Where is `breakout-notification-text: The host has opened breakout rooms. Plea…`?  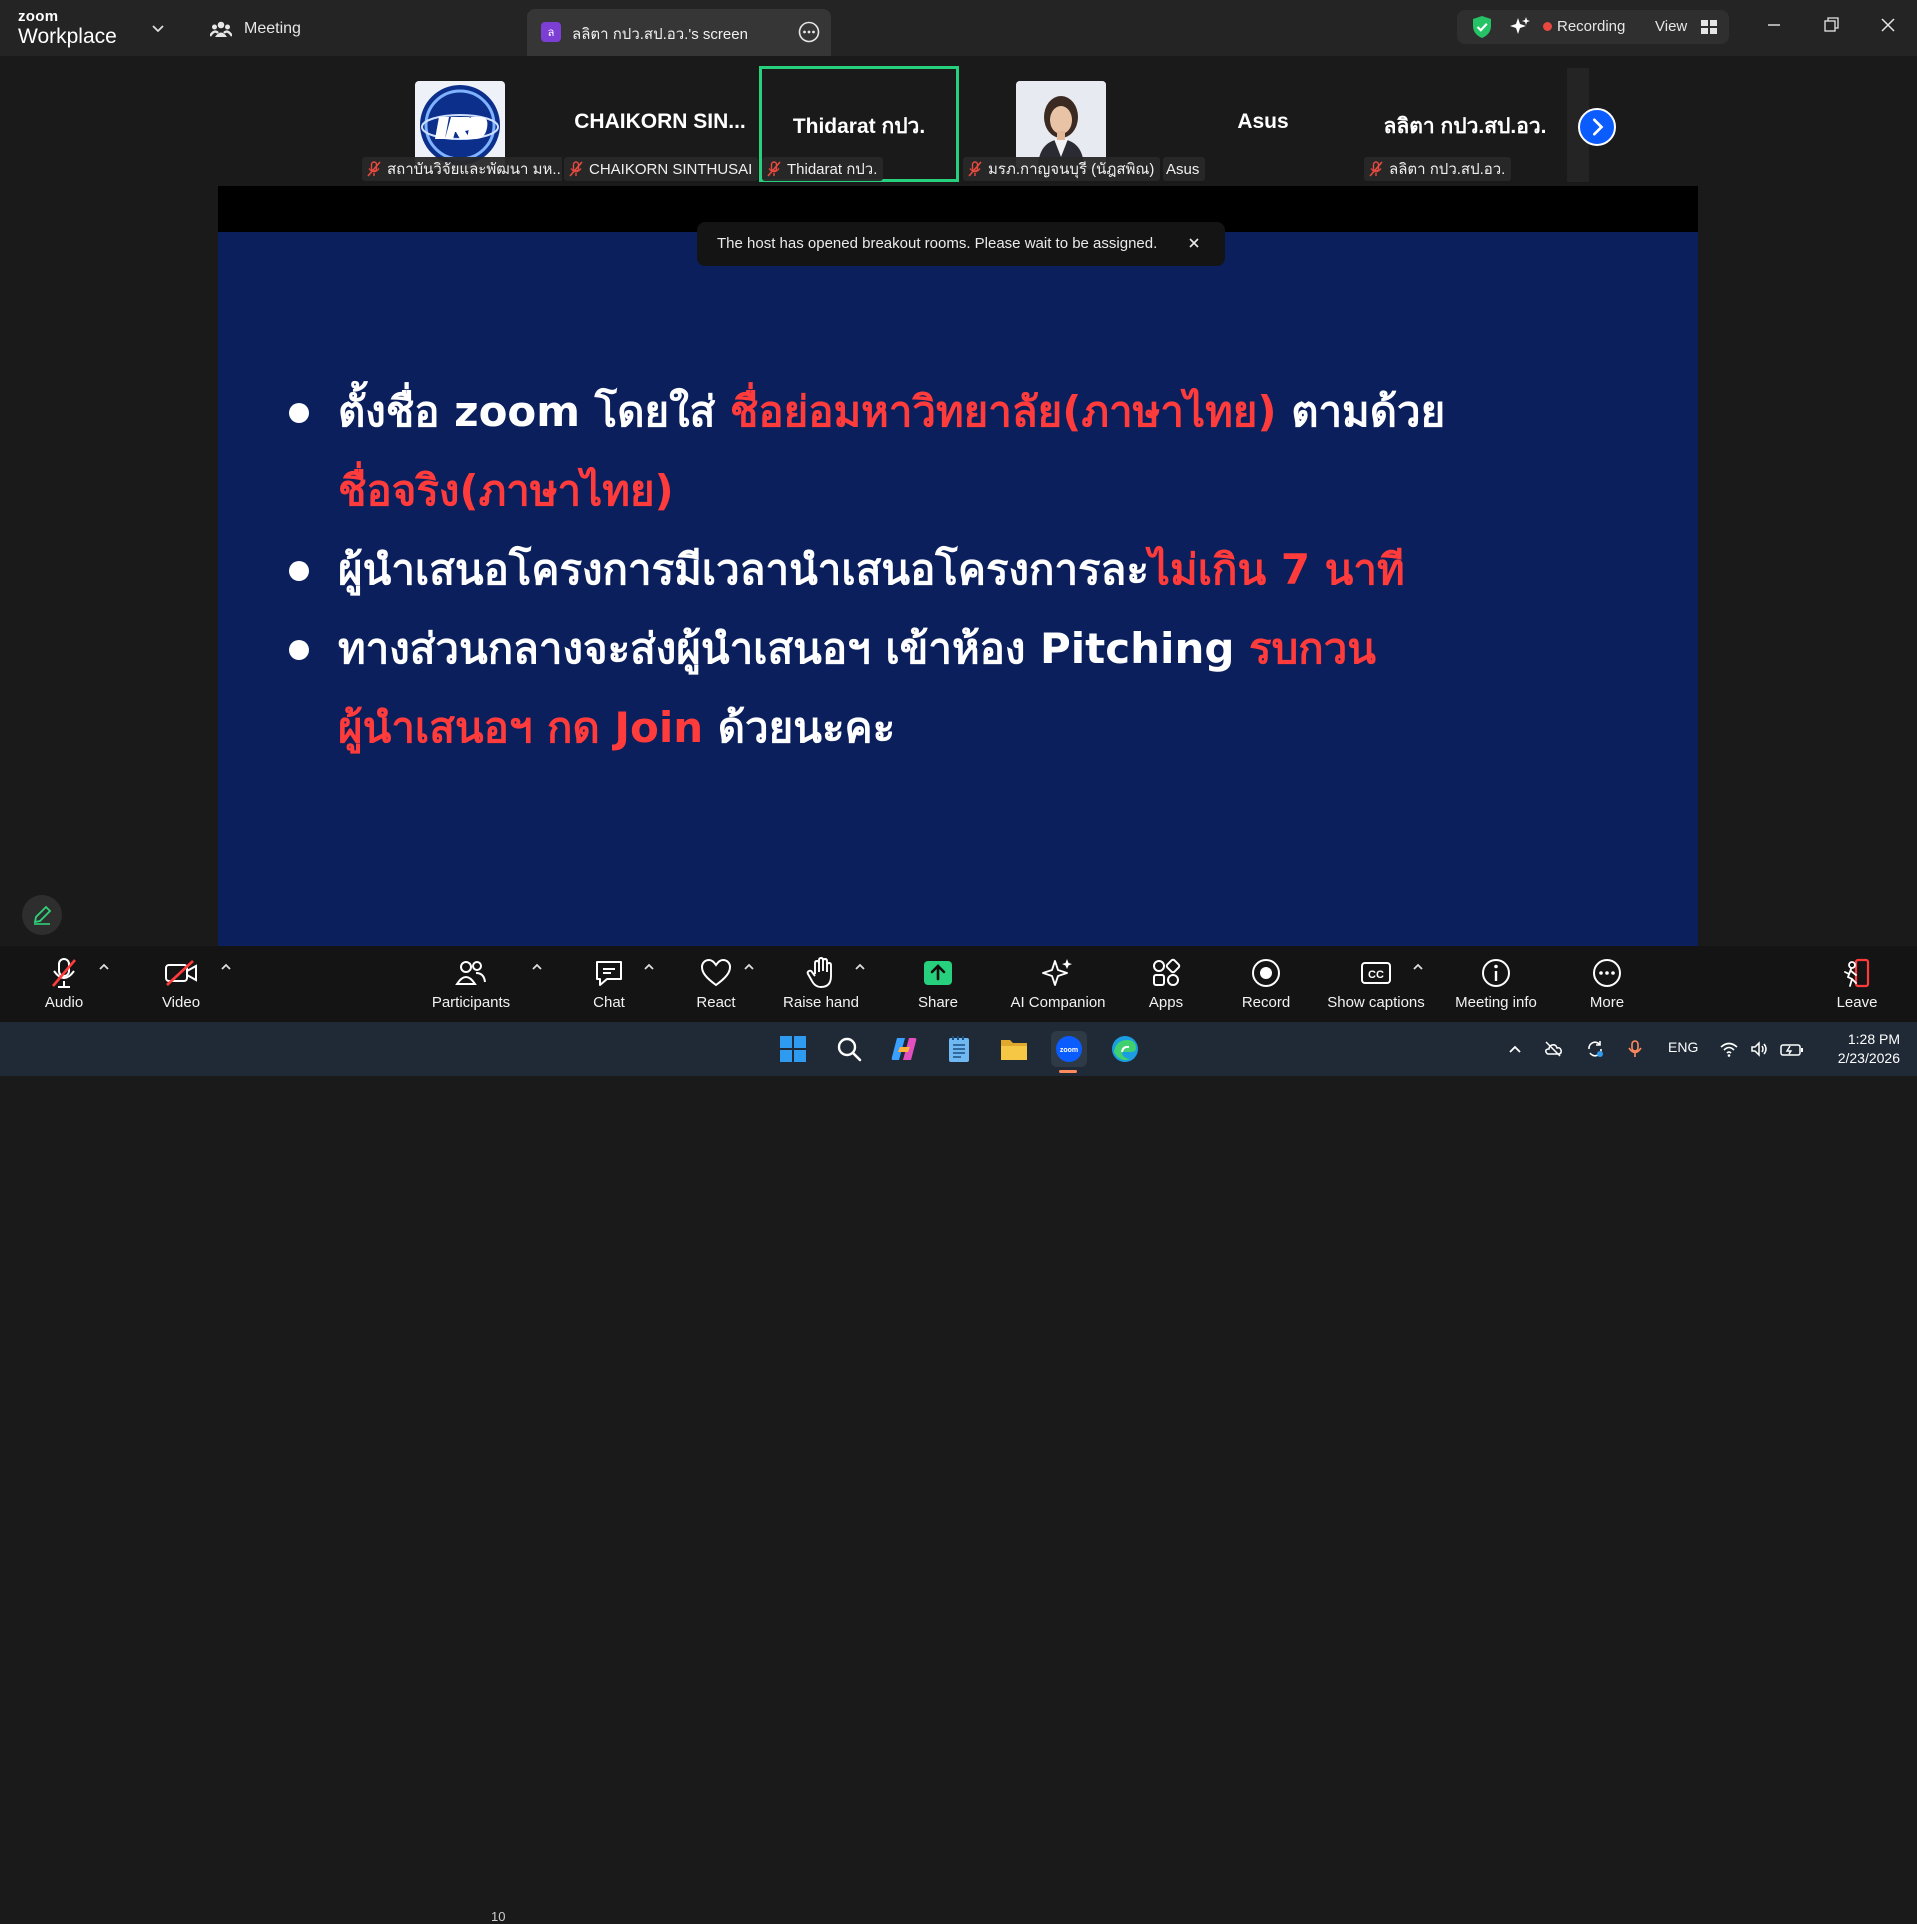
breakout-notification-text: The host has opened breakout rooms. Plea… is located at coordinates (937, 243).